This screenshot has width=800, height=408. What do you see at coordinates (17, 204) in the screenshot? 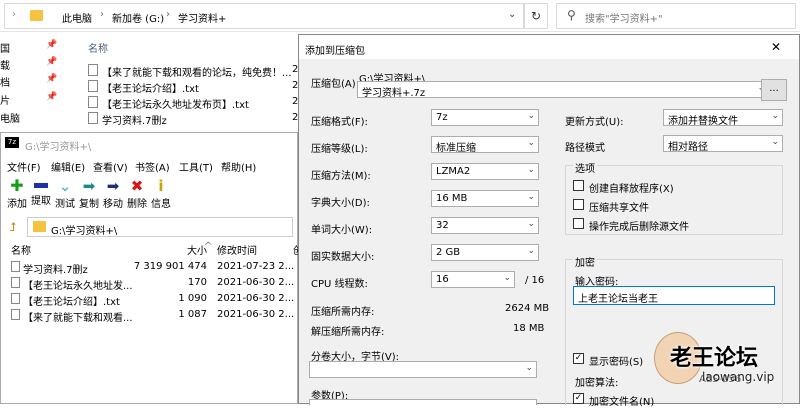
I see `add-label: 添加` at bounding box center [17, 204].